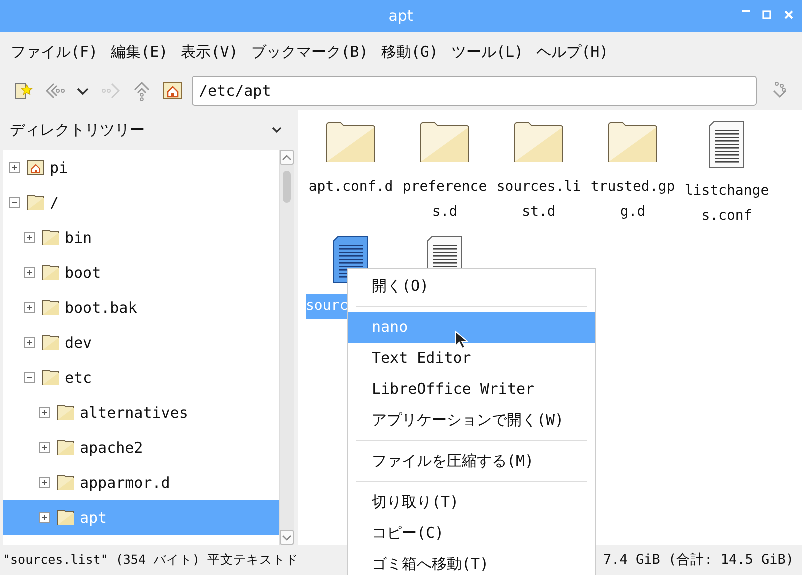 The width and height of the screenshot is (802, 575). I want to click on menu-item: 移動(G), so click(413, 52).